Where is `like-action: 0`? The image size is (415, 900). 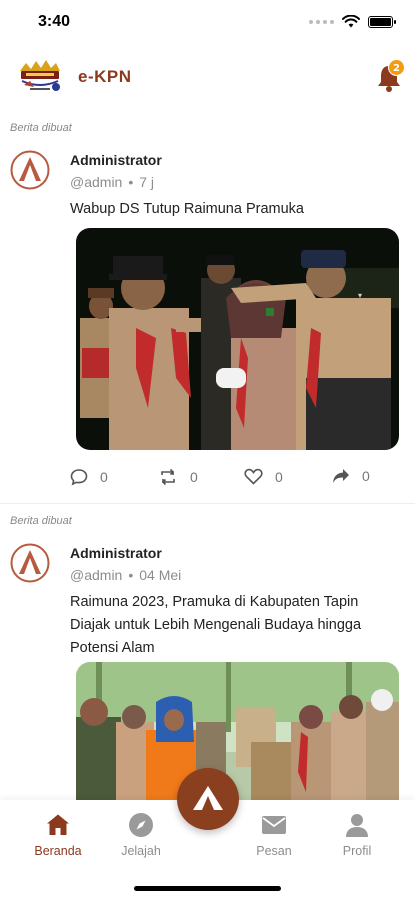
like-action: 0 is located at coordinates (263, 476).